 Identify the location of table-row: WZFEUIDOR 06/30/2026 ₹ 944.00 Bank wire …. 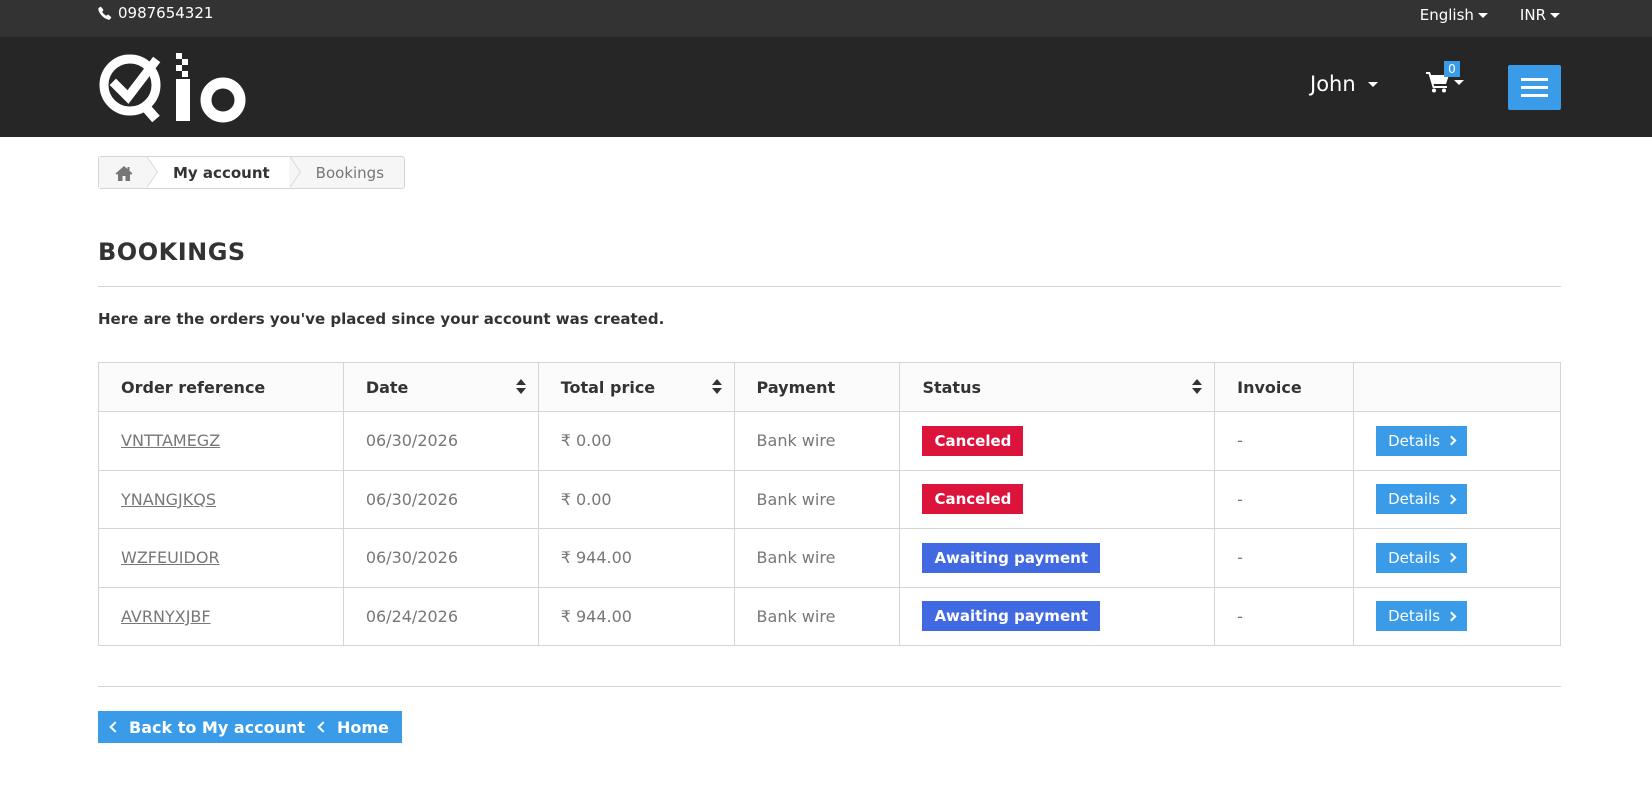
(829, 558).